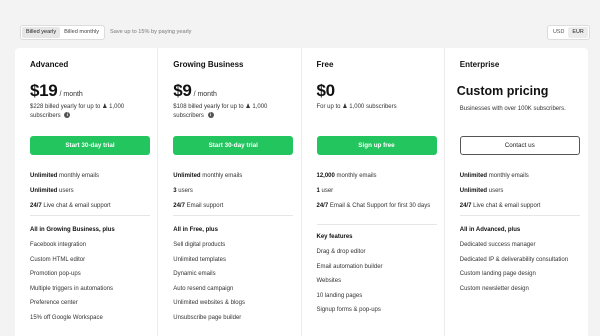 The width and height of the screenshot is (600, 336). Describe the element at coordinates (194, 274) in the screenshot. I see `extras-item: Dynamic emails` at that location.